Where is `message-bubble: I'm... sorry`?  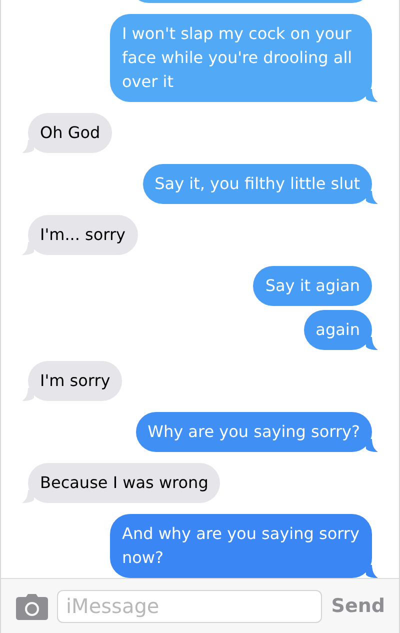 message-bubble: I'm... sorry is located at coordinates (83, 235).